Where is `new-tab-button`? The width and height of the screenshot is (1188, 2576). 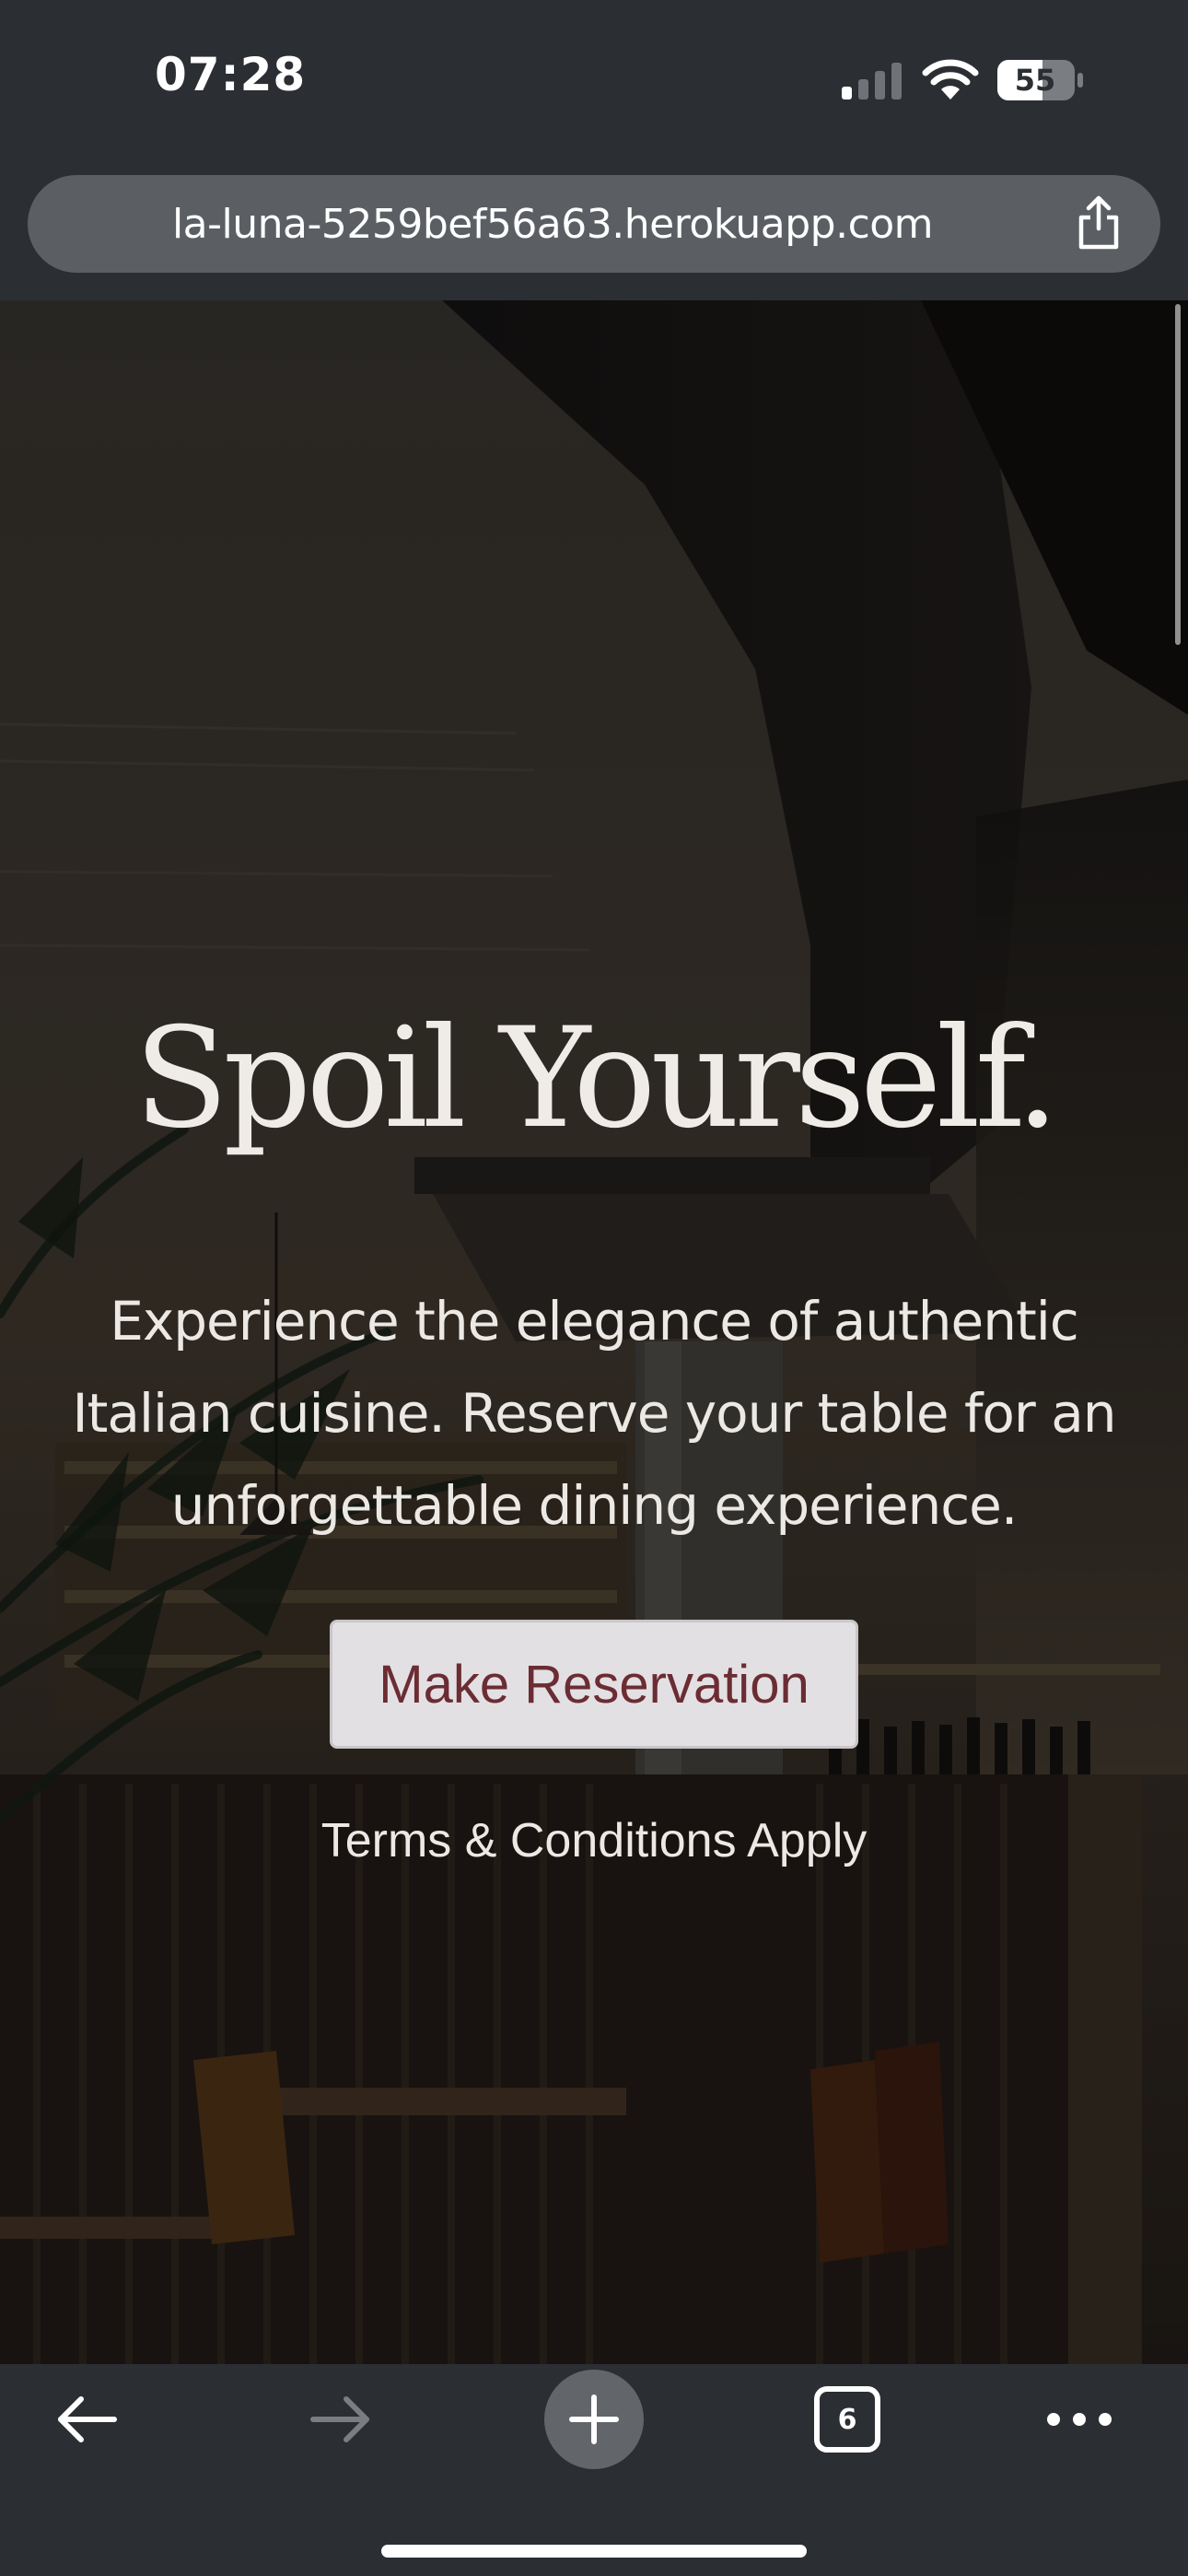
new-tab-button is located at coordinates (594, 2419).